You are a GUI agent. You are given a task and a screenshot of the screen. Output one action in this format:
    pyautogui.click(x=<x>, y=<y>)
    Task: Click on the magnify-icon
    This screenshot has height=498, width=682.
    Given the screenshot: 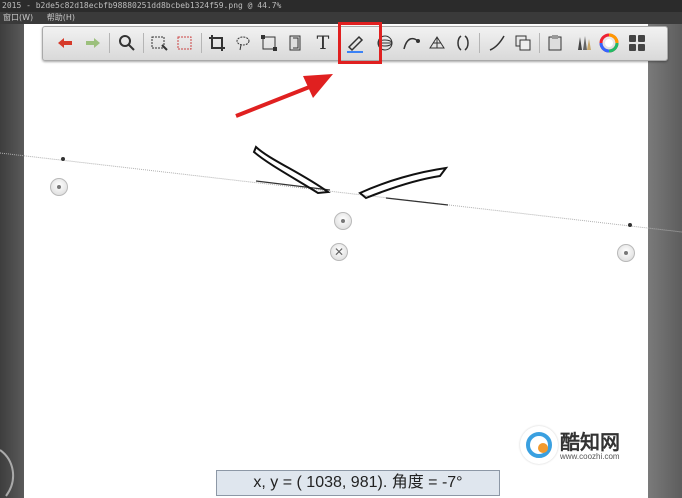 What is the action you would take?
    pyautogui.click(x=127, y=43)
    